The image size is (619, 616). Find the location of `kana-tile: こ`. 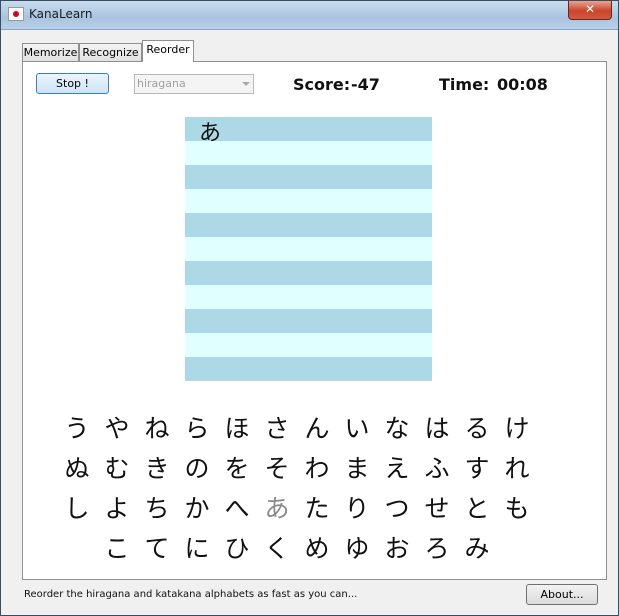

kana-tile: こ is located at coordinates (117, 549).